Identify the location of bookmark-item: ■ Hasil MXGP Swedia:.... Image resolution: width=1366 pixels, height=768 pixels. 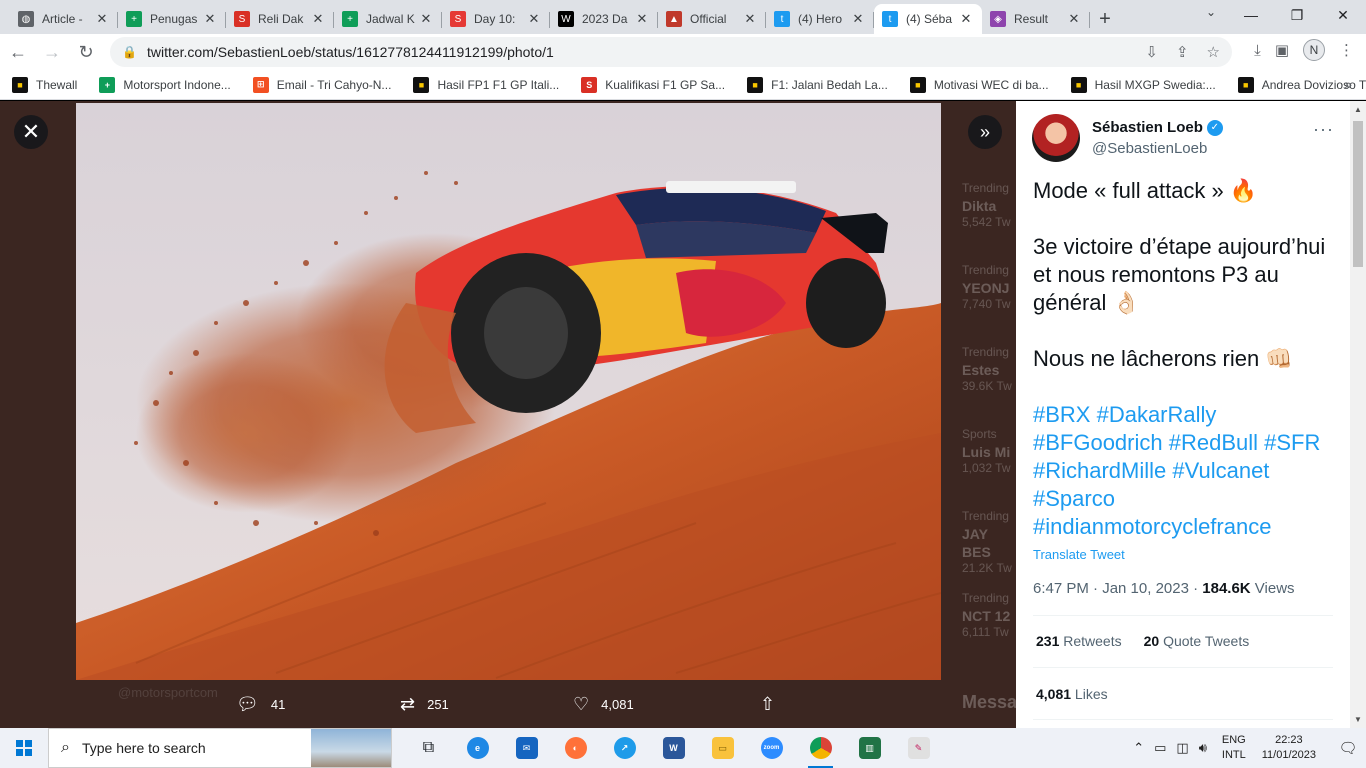
(1143, 84).